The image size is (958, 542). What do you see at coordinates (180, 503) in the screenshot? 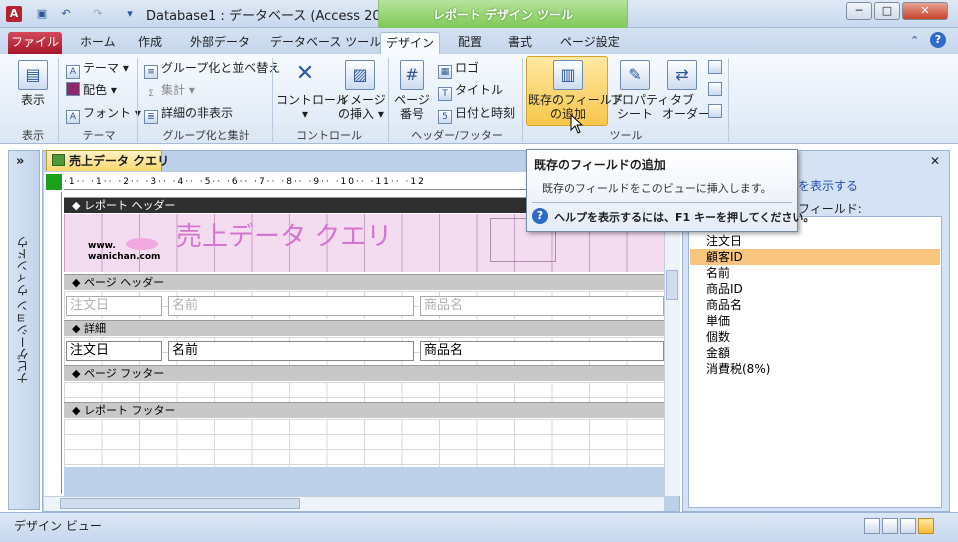
I see `horizontal-scroll-thumb` at bounding box center [180, 503].